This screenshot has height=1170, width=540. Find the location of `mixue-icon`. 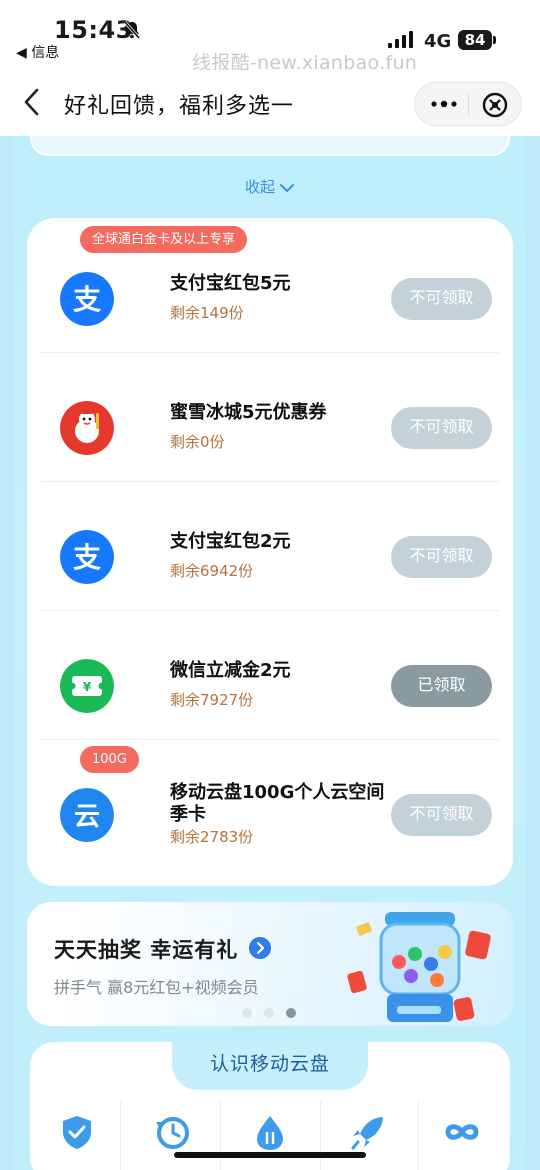

mixue-icon is located at coordinates (87, 428).